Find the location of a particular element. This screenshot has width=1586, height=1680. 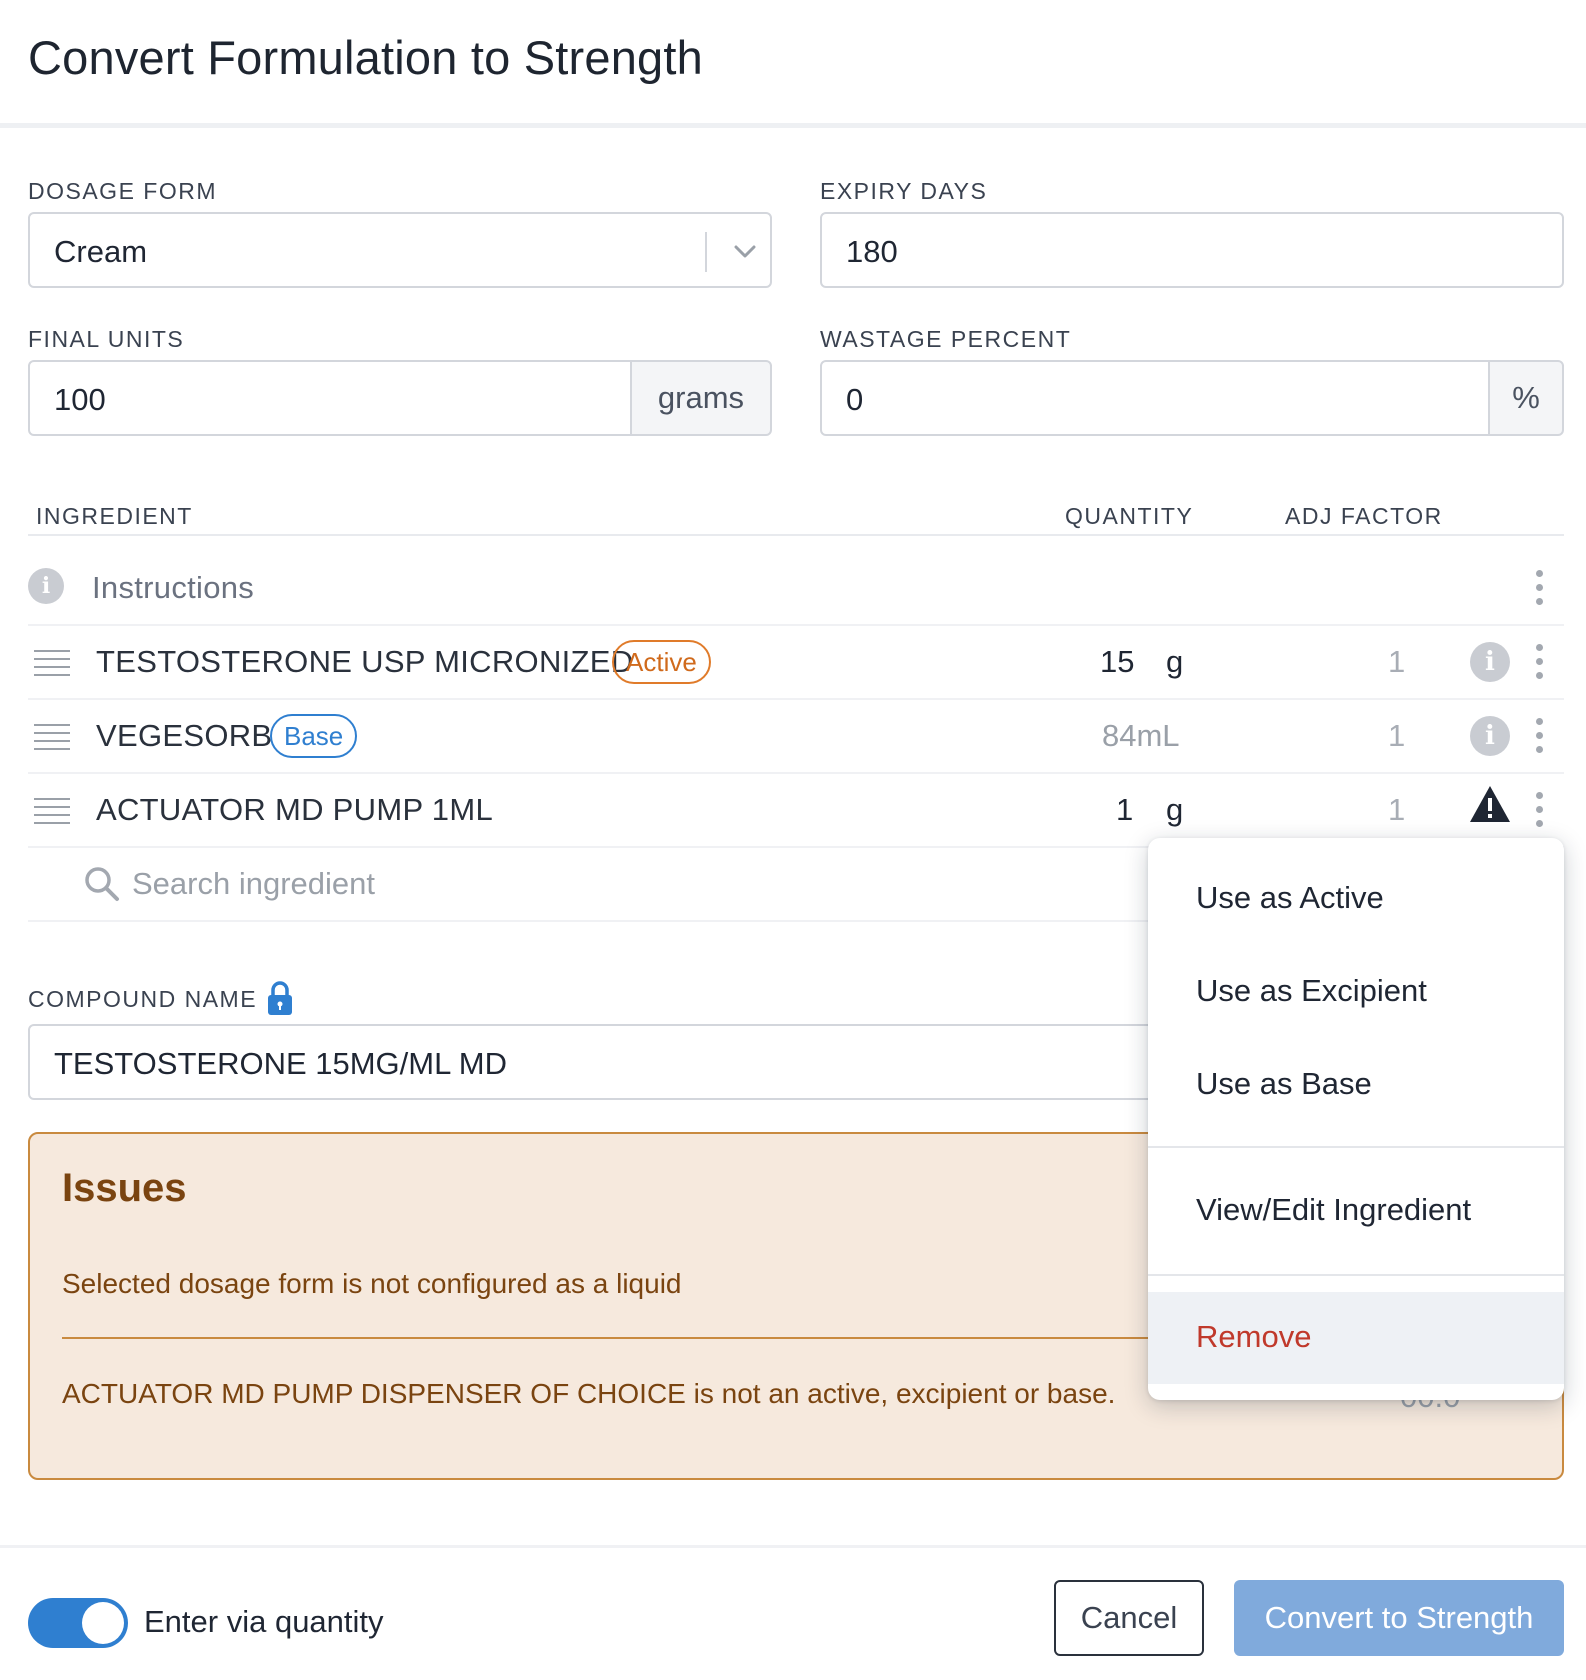

table-row: ACTUATOR MD PUMP 1ML 1 g 1 is located at coordinates (796, 810).